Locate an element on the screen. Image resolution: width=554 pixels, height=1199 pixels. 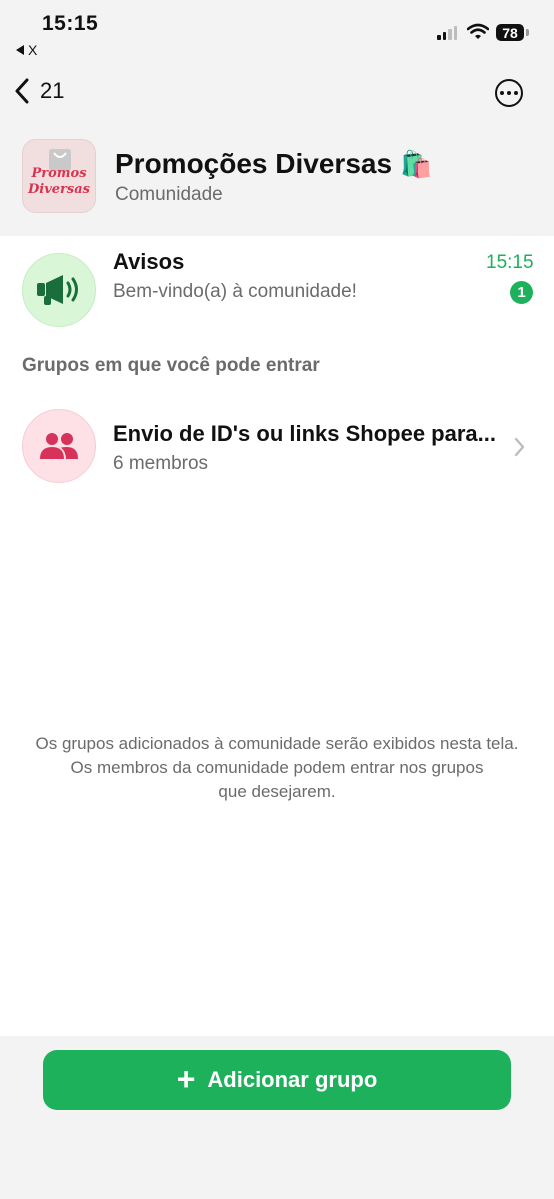
community-title: Promoções Diversas 🛍️ is located at coordinates (273, 164).